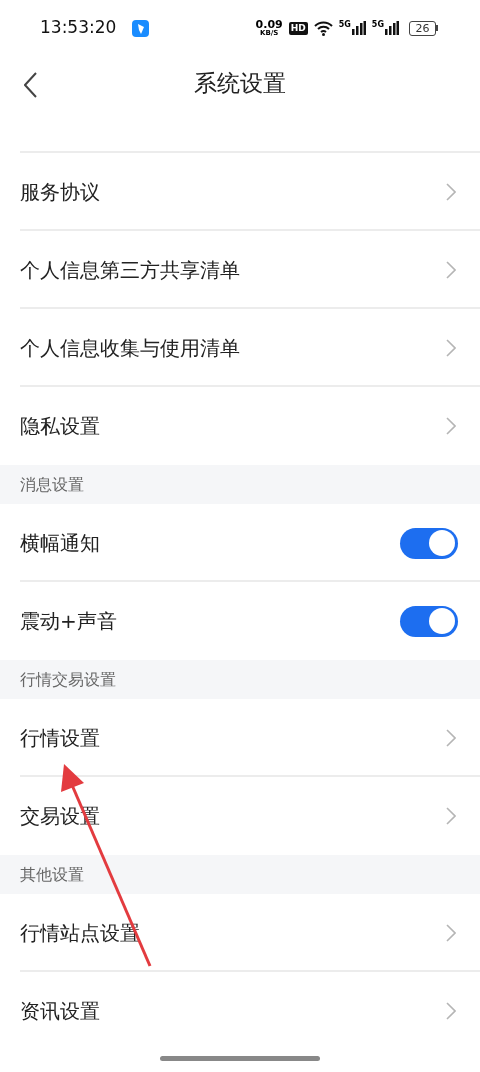 Image resolution: width=480 pixels, height=1072 pixels. Describe the element at coordinates (130, 348) in the screenshot. I see `setting-label: 个人信息收集与使用清单` at that location.